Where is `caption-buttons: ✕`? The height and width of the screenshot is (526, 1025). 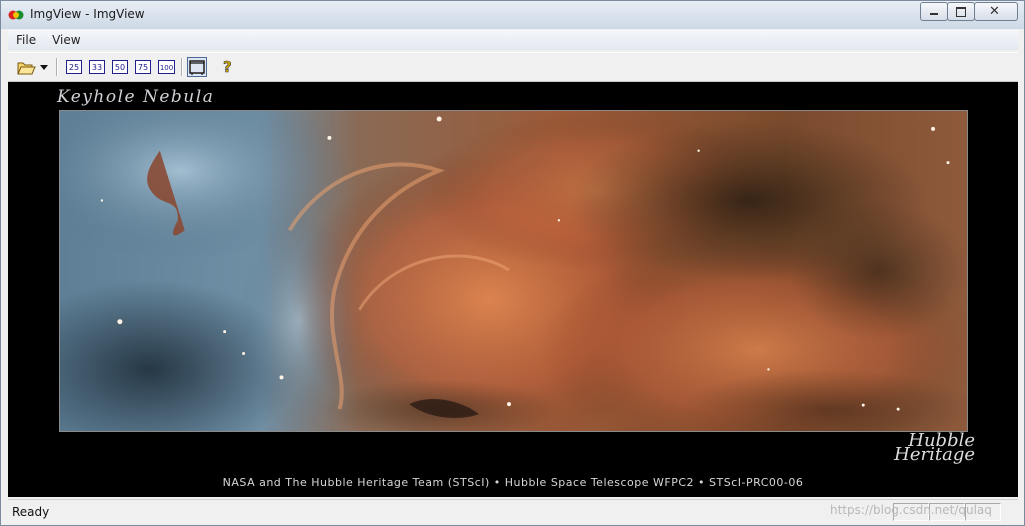
caption-buttons: ✕ is located at coordinates (969, 11).